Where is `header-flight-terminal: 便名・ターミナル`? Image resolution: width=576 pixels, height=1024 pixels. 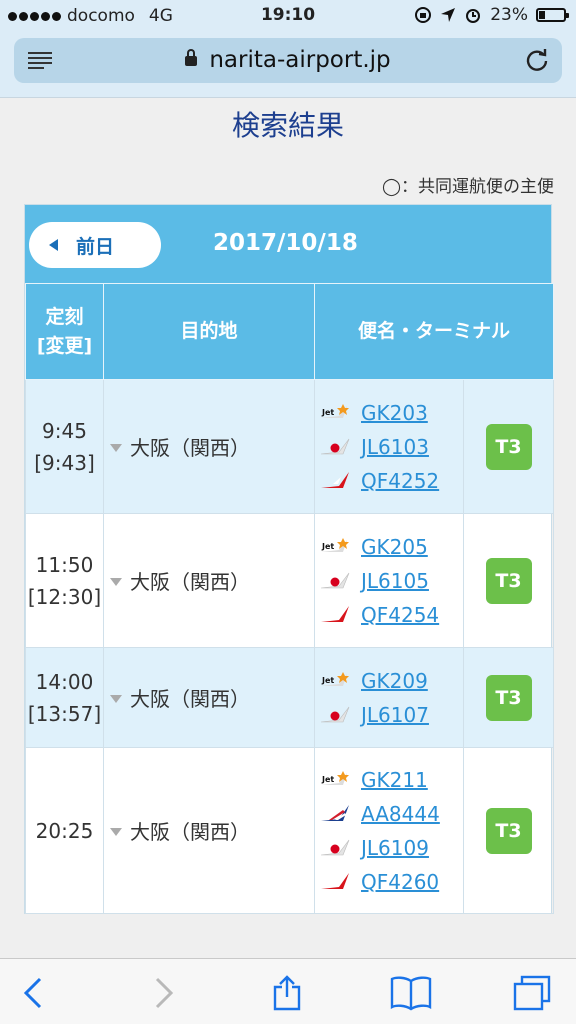
header-flight-terminal: 便名・ターミナル is located at coordinates (434, 331).